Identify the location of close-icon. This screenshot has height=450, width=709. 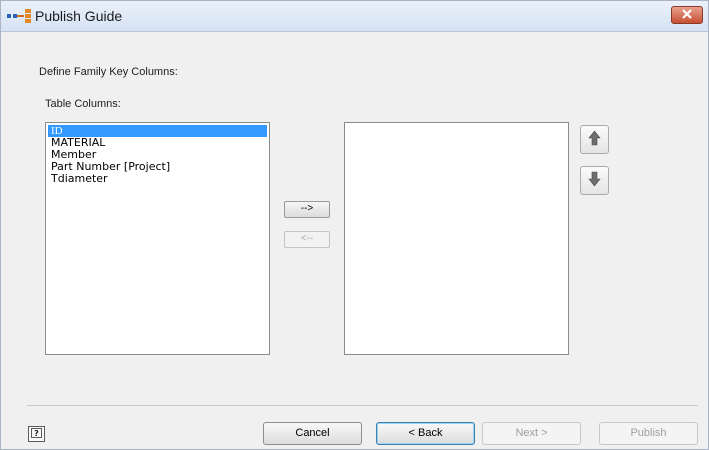
(687, 15).